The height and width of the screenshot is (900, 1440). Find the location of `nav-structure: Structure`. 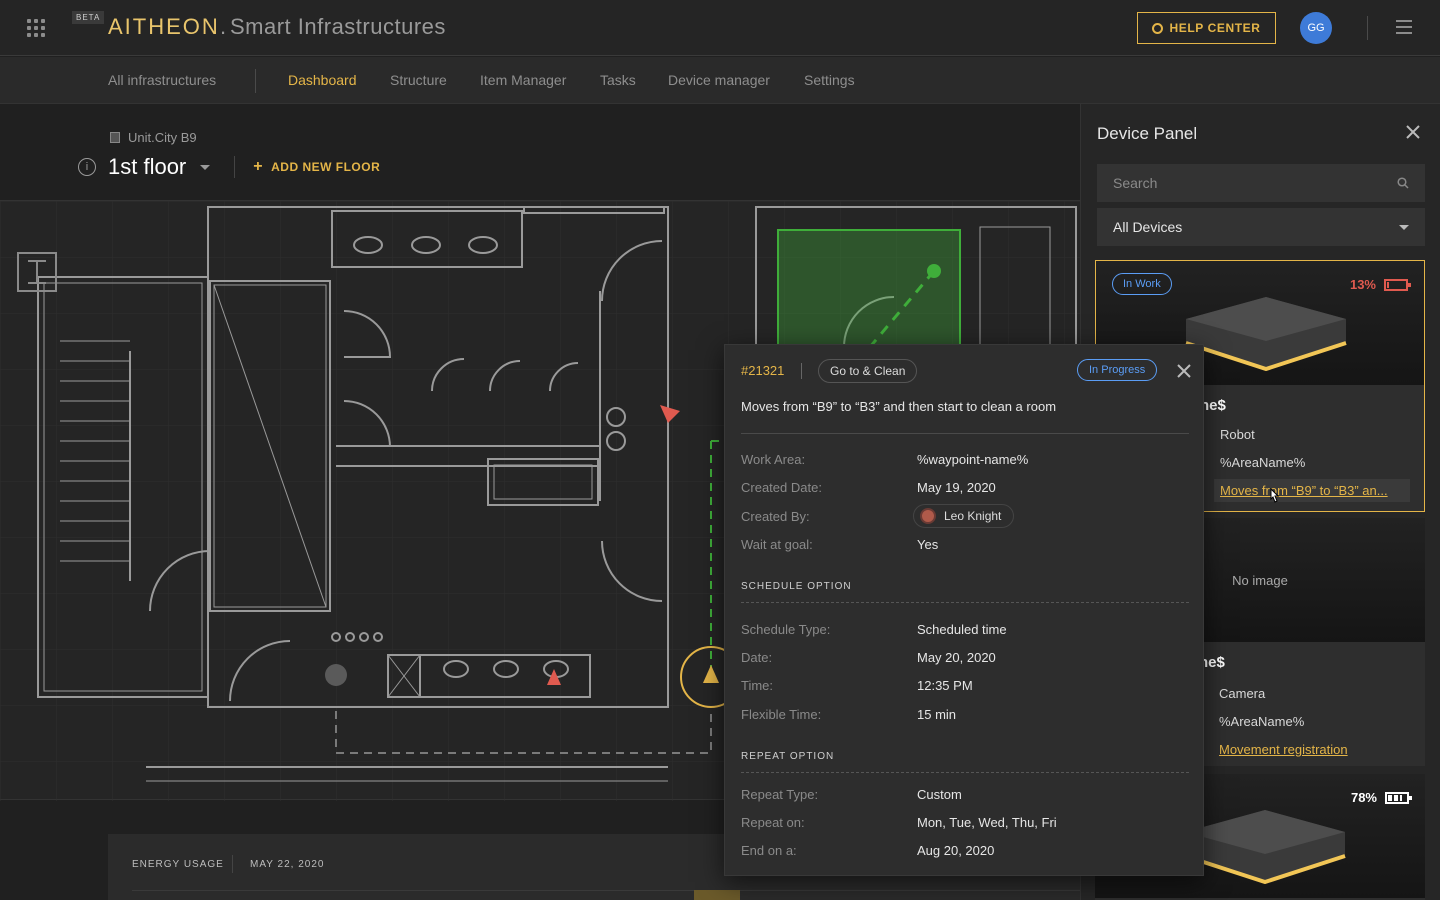

nav-structure: Structure is located at coordinates (418, 80).